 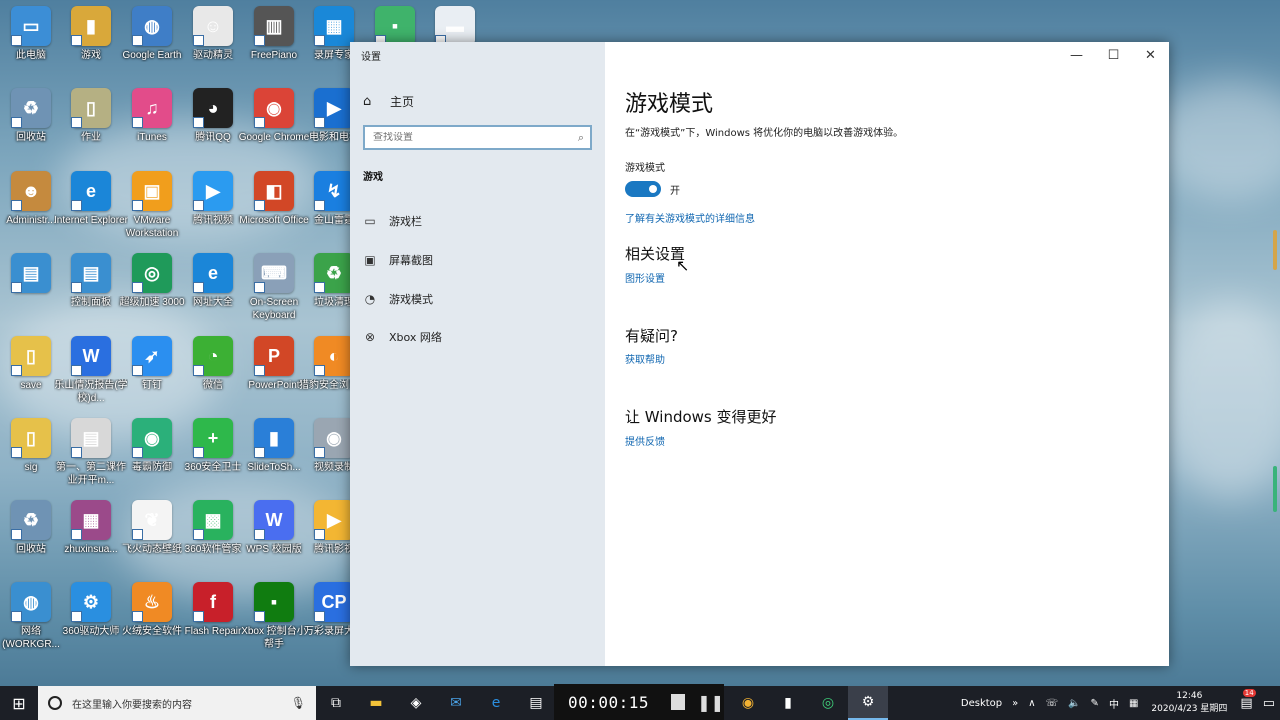 I want to click on game-mode-toggle, so click(x=643, y=189).